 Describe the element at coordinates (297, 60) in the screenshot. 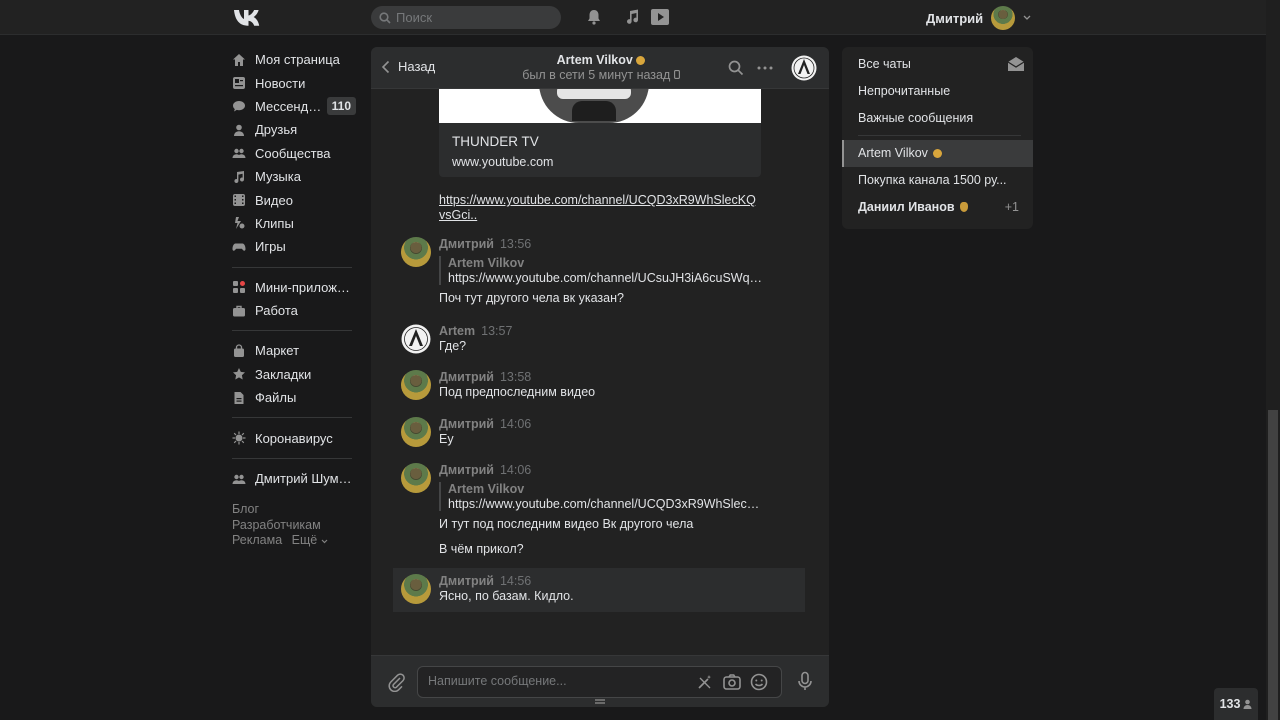

I see `nav-label: Моя страница` at that location.